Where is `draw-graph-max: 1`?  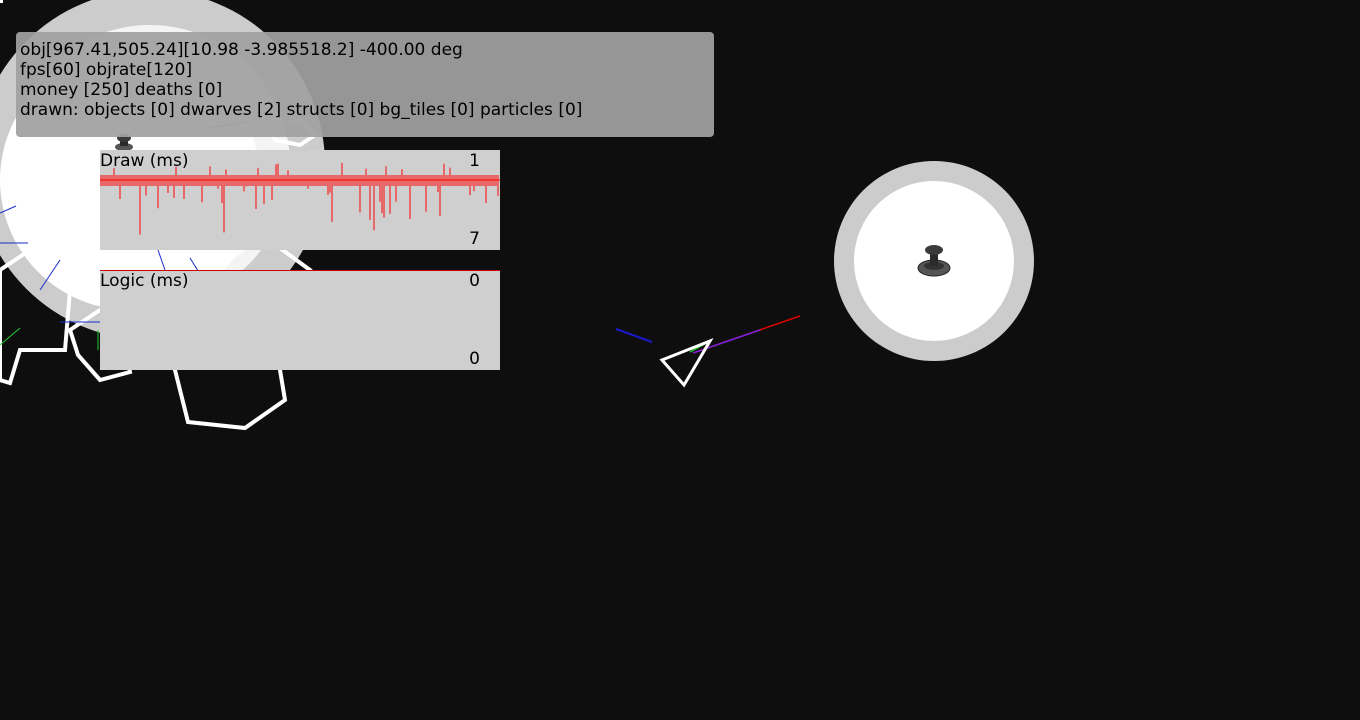
draw-graph-max: 1 is located at coordinates (474, 161).